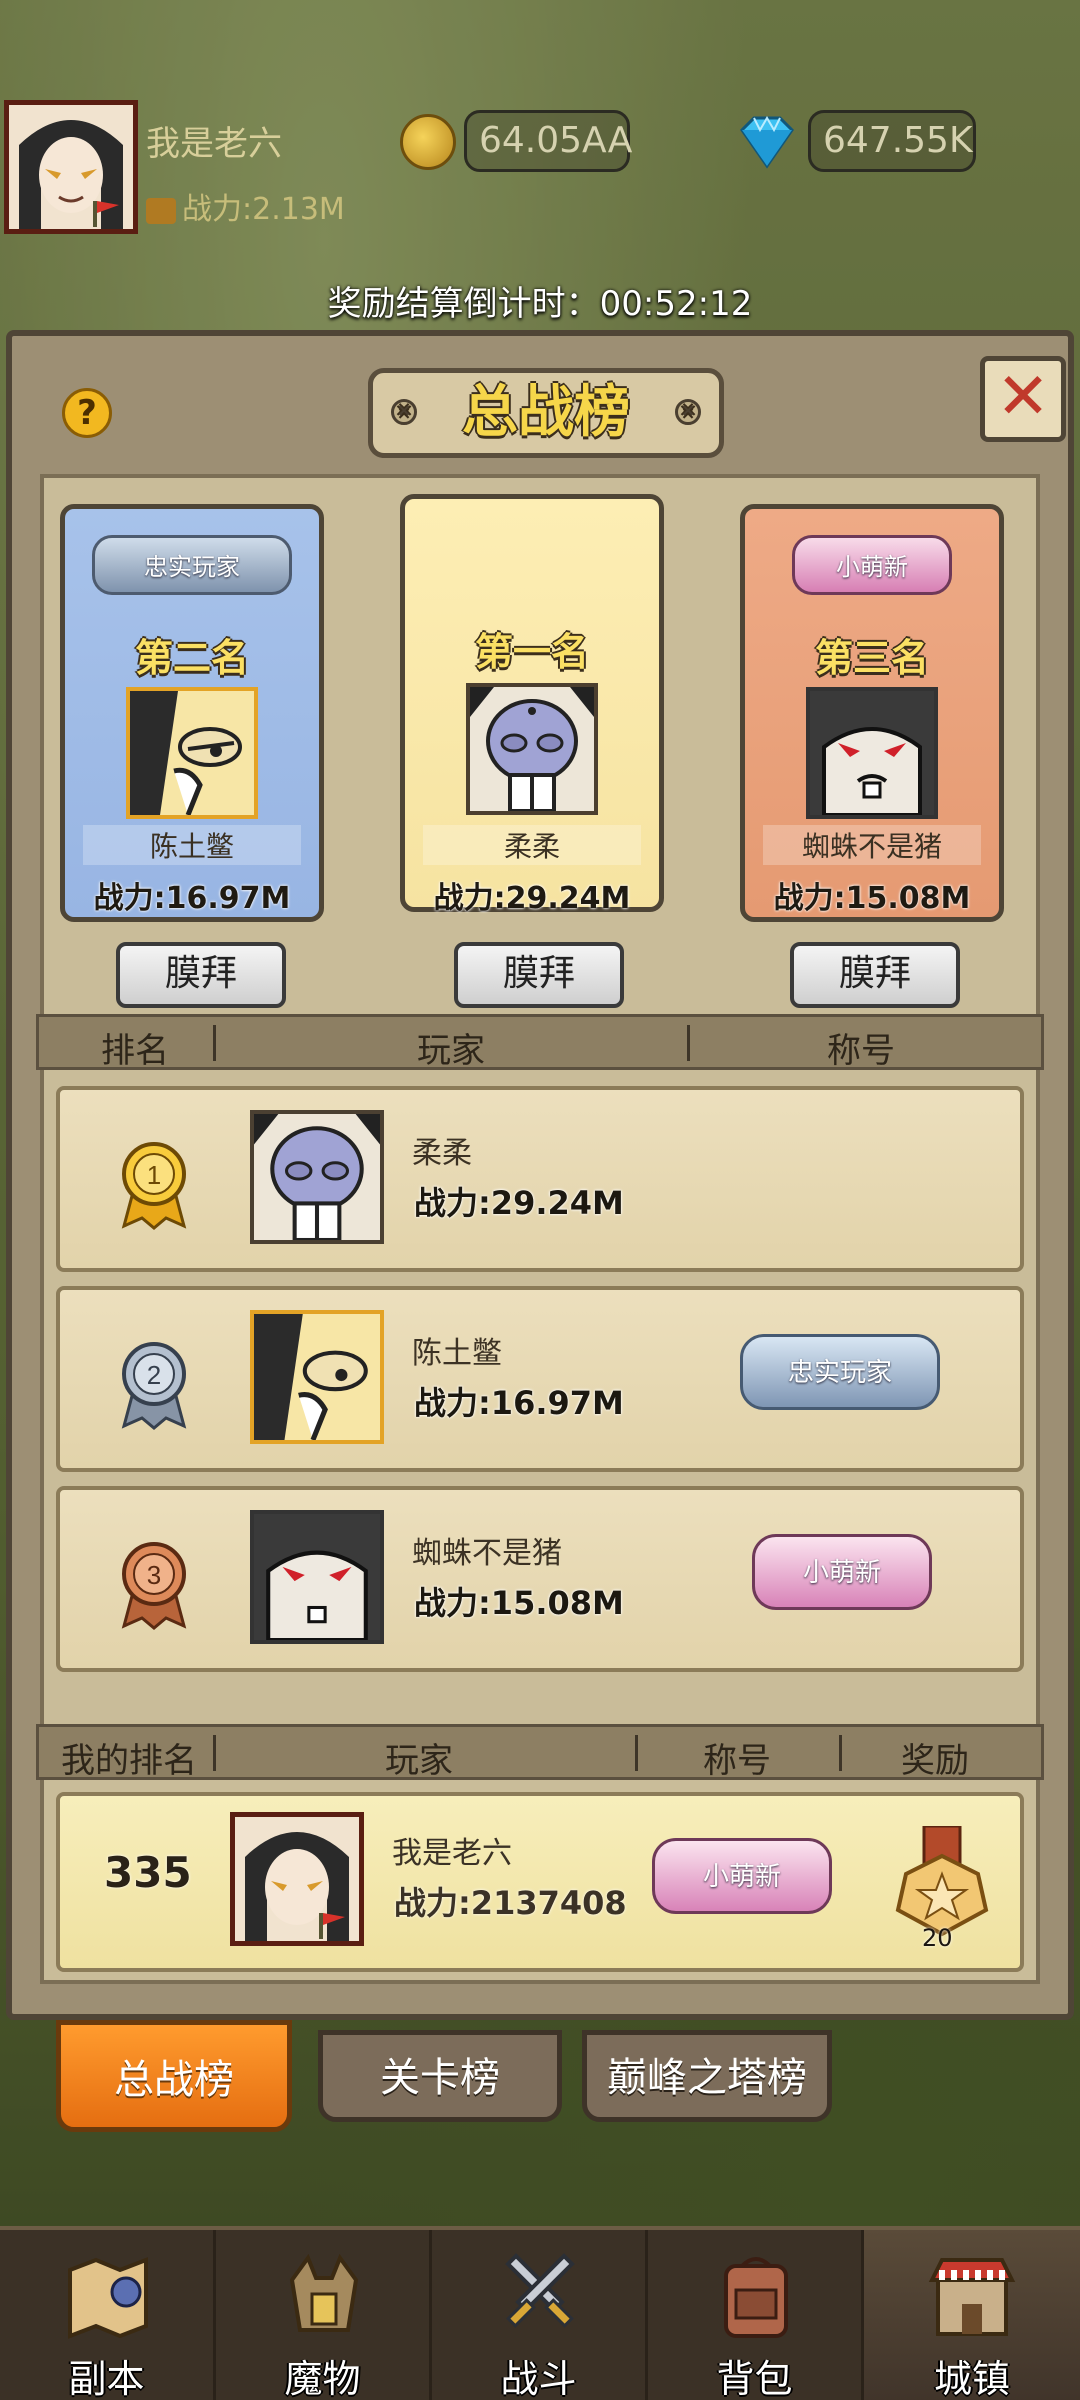 The height and width of the screenshot is (2400, 1080). Describe the element at coordinates (548, 141) in the screenshot. I see `gold-amount: 64.05AA` at that location.